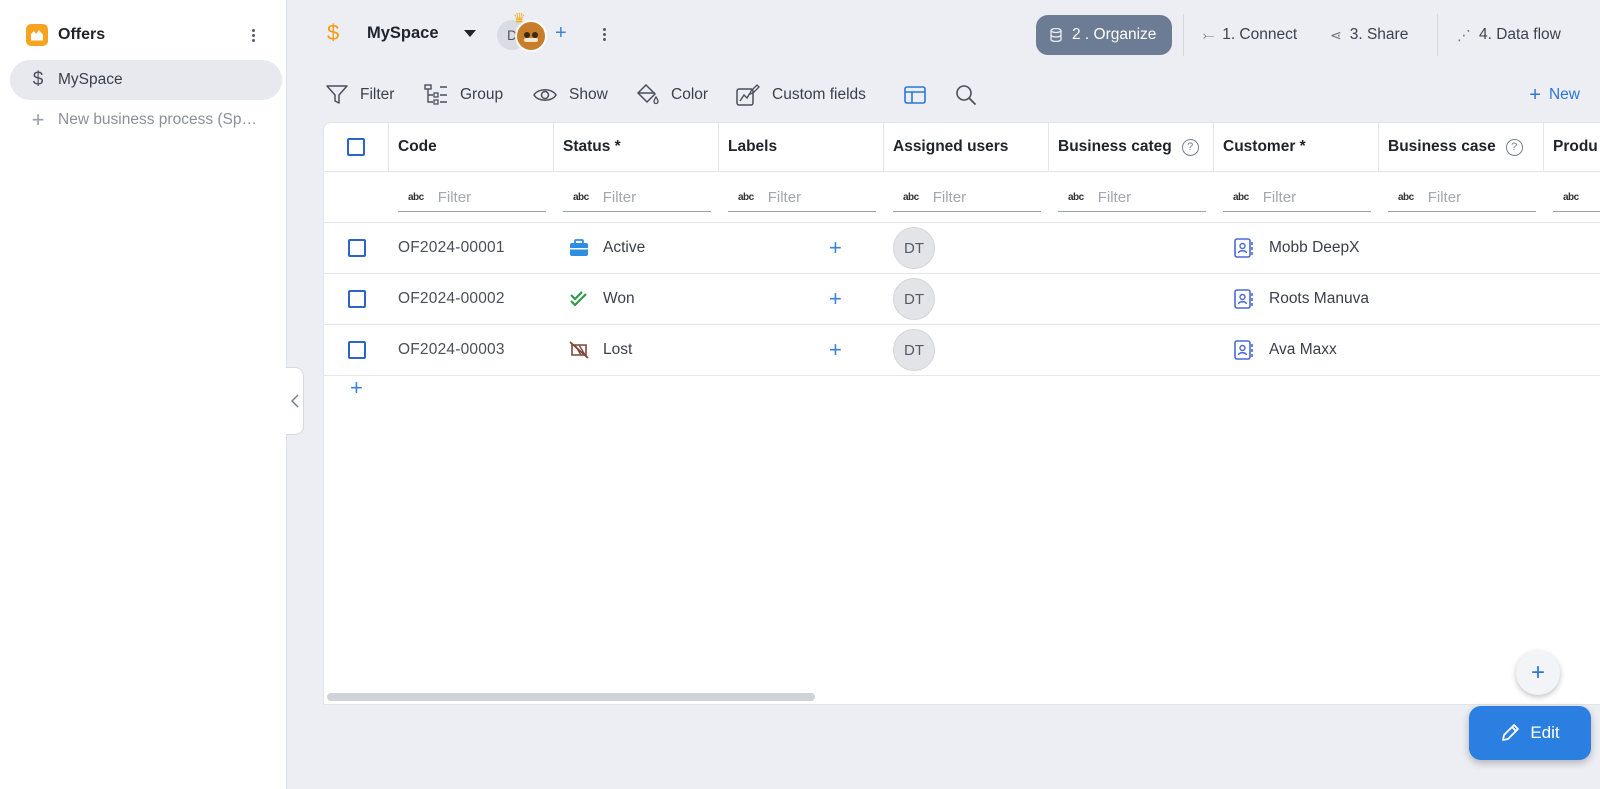  I want to click on customer-cell: Ava Maxx, so click(1285, 350).